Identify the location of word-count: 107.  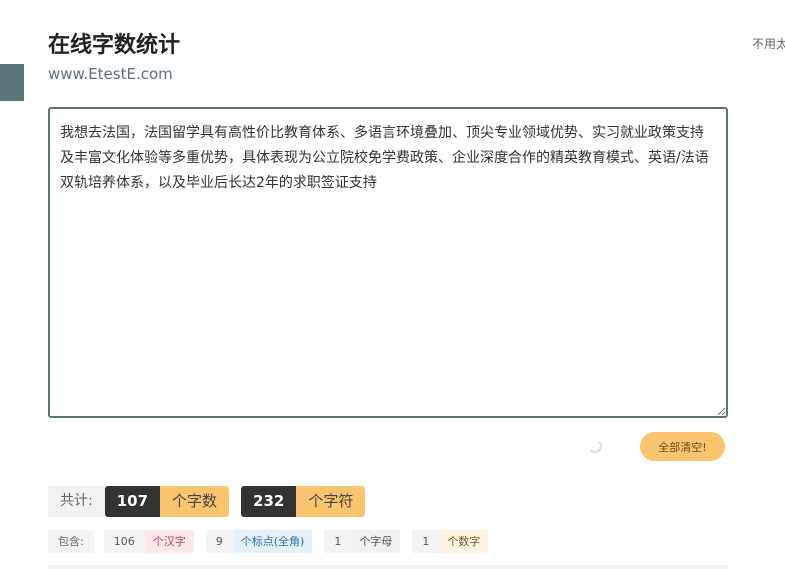
(132, 501).